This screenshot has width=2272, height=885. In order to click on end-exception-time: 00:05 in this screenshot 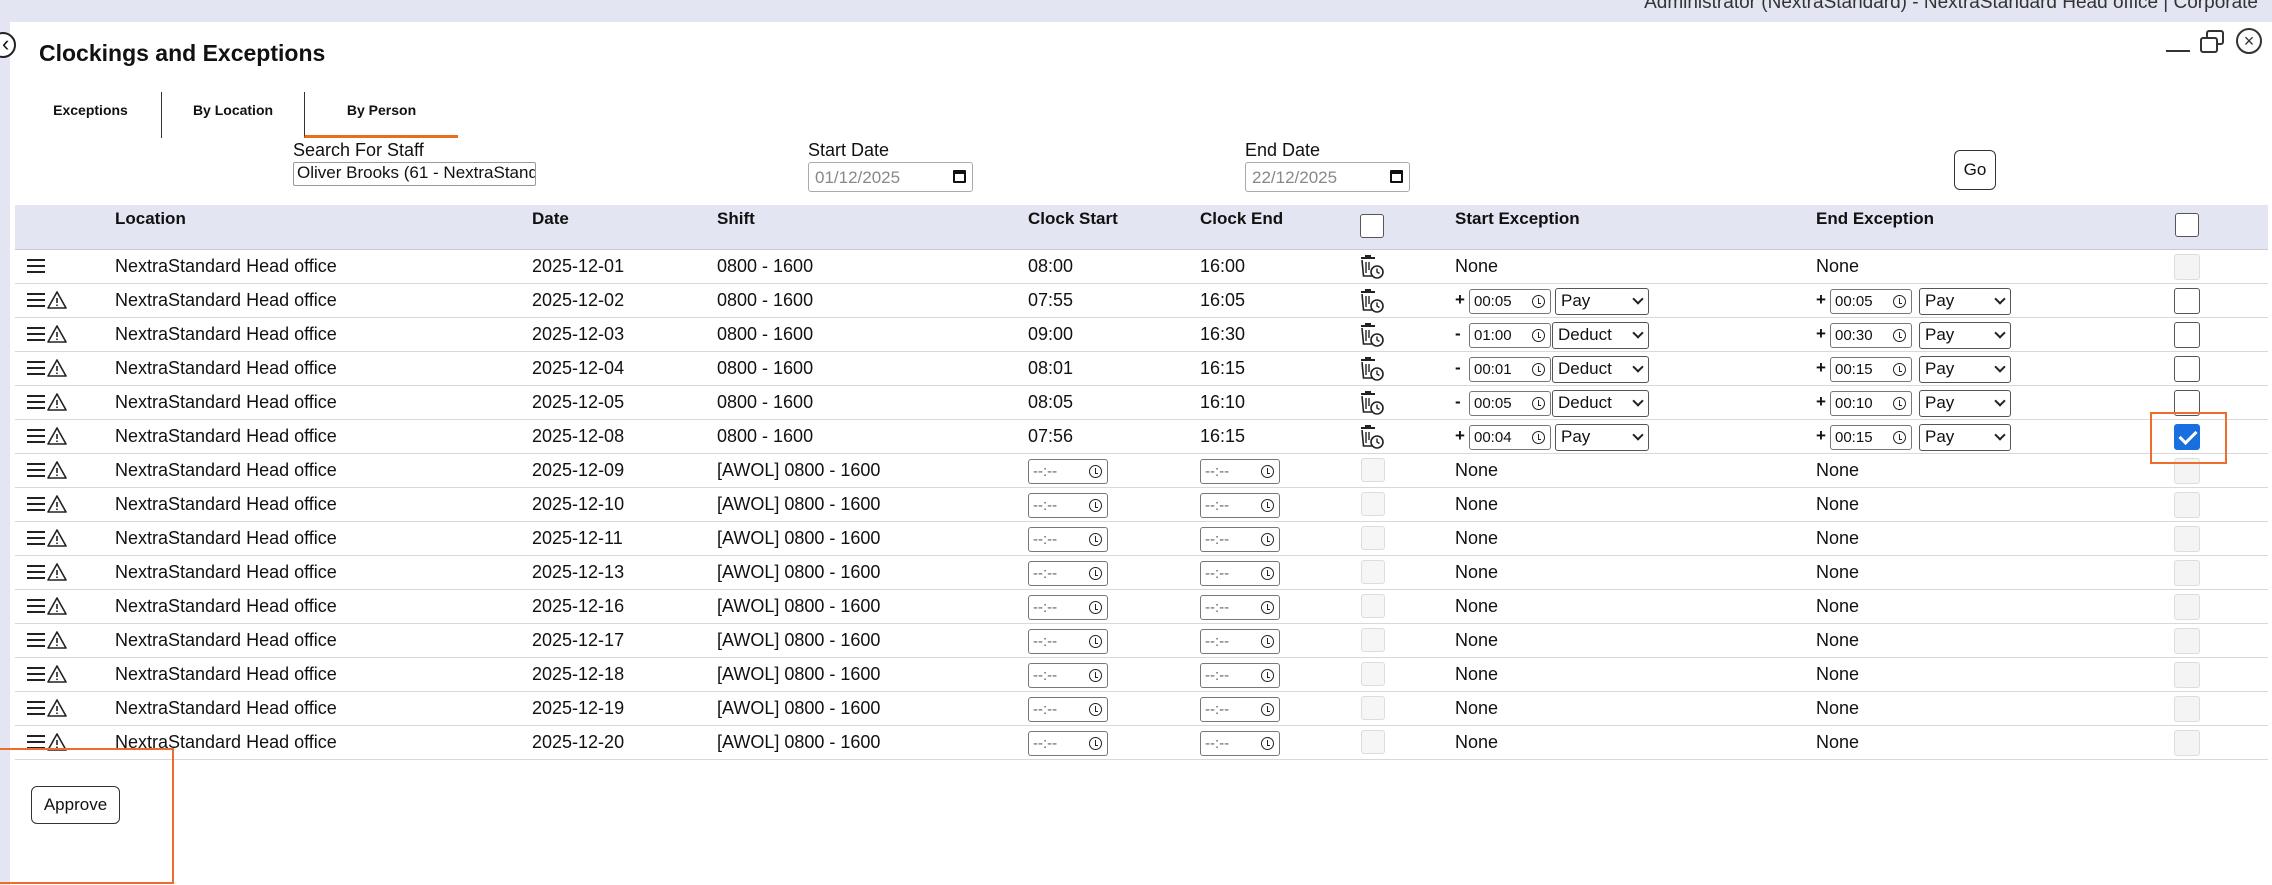, I will do `click(1871, 301)`.